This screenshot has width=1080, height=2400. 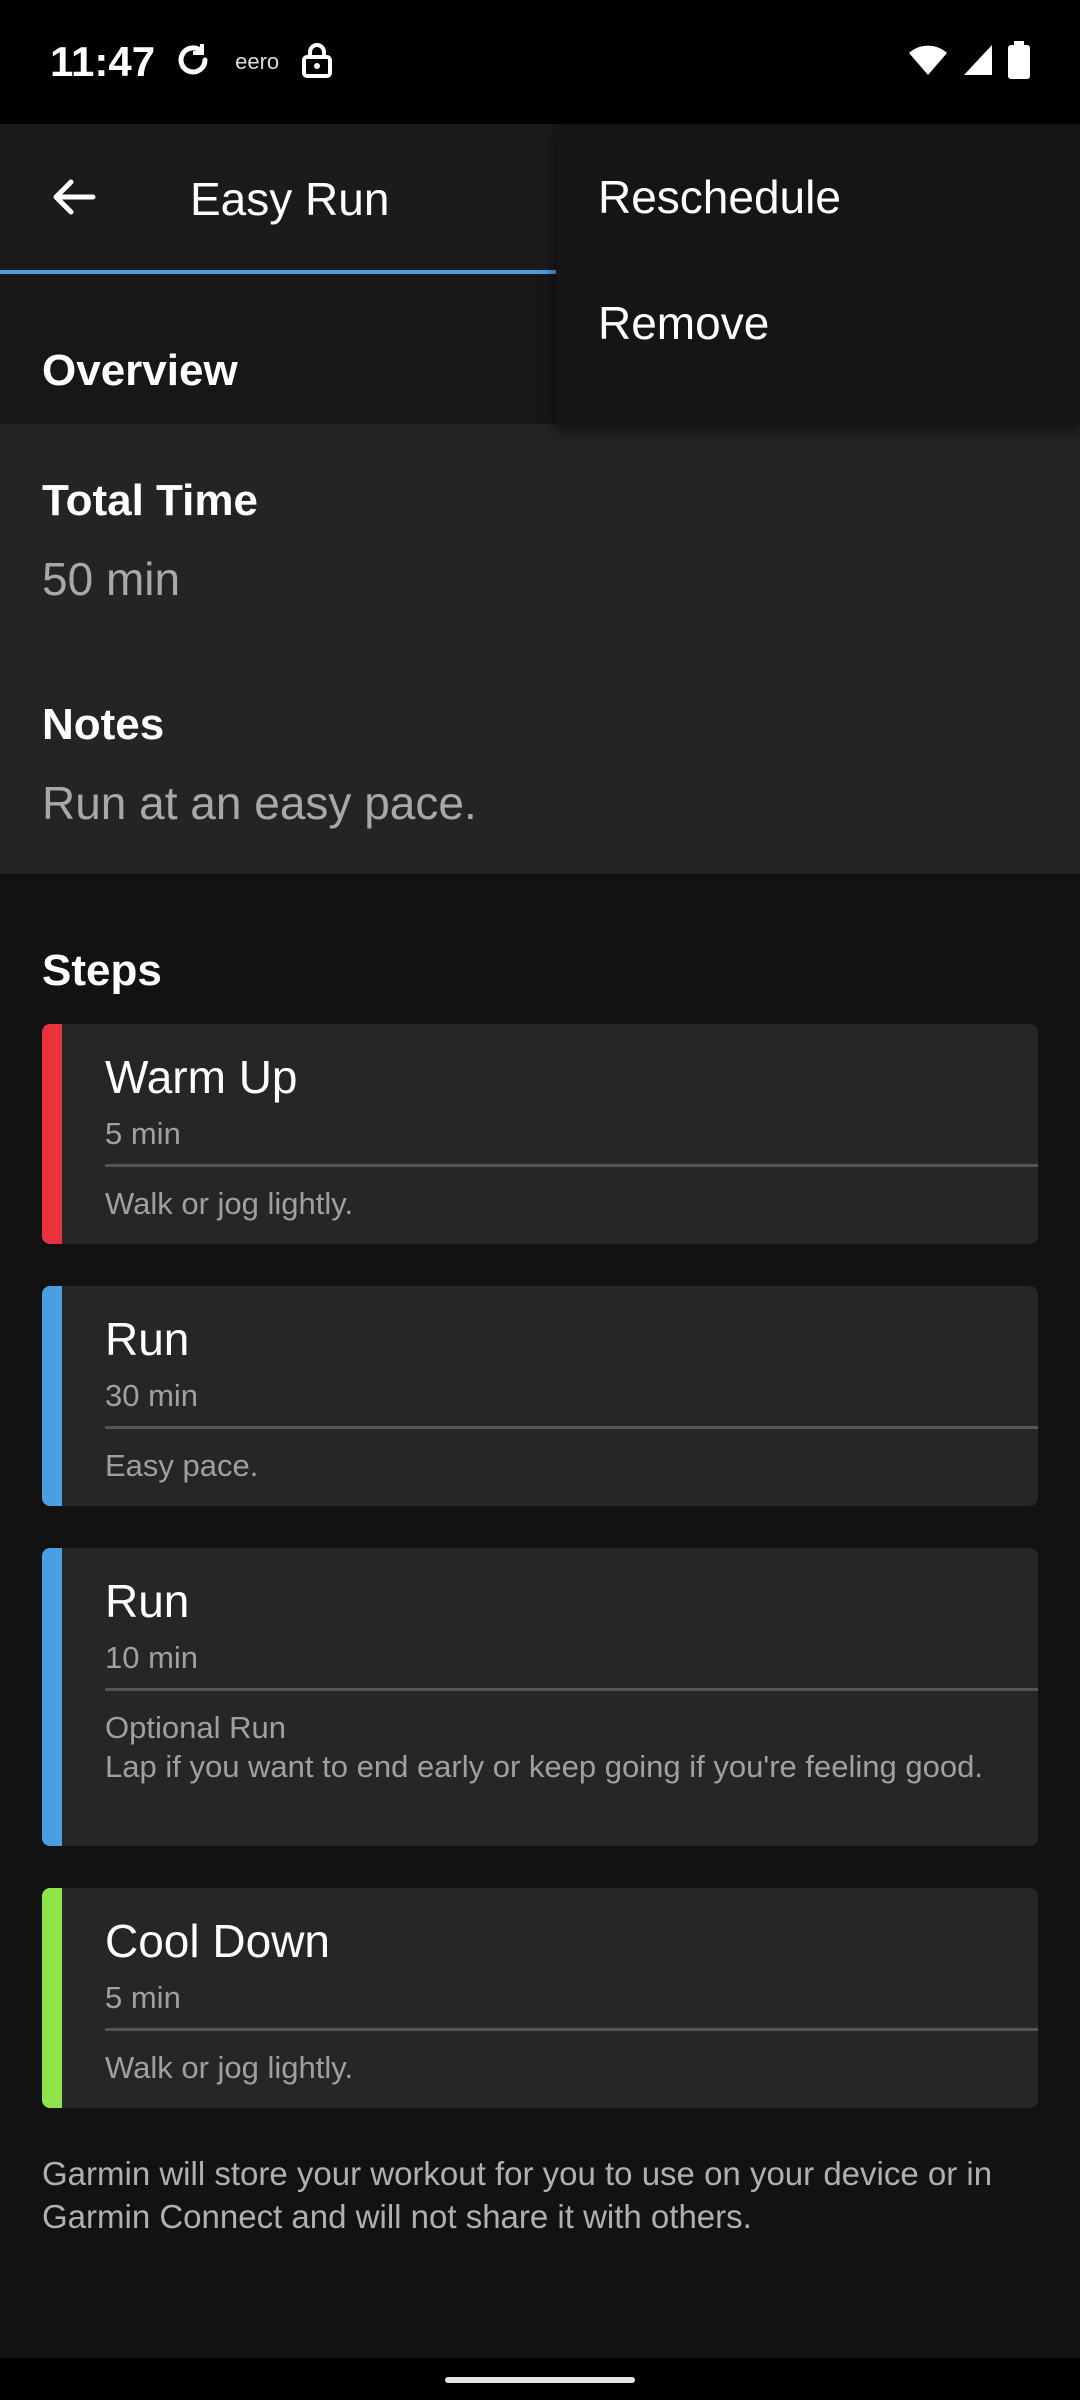 I want to click on status-time: 11:47, so click(x=103, y=61).